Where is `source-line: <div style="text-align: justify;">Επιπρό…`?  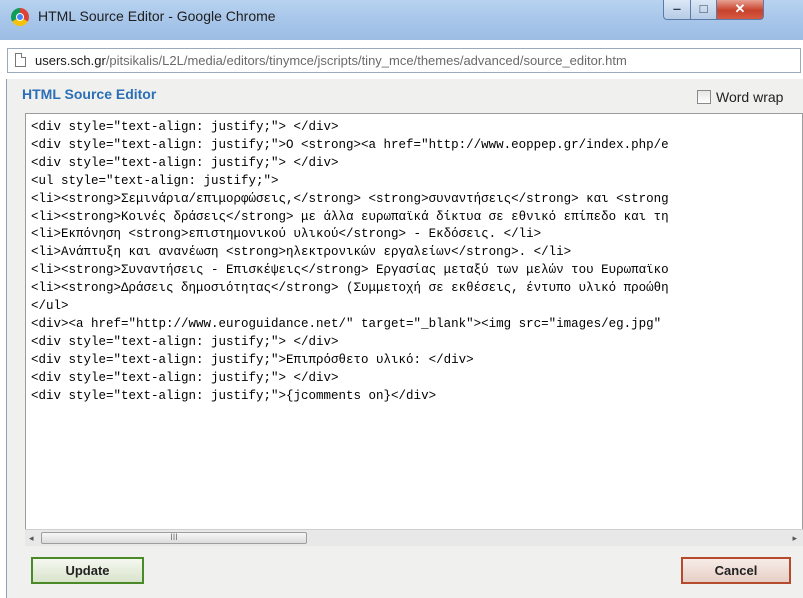 source-line: <div style="text-align: justify;">Επιπρό… is located at coordinates (252, 359).